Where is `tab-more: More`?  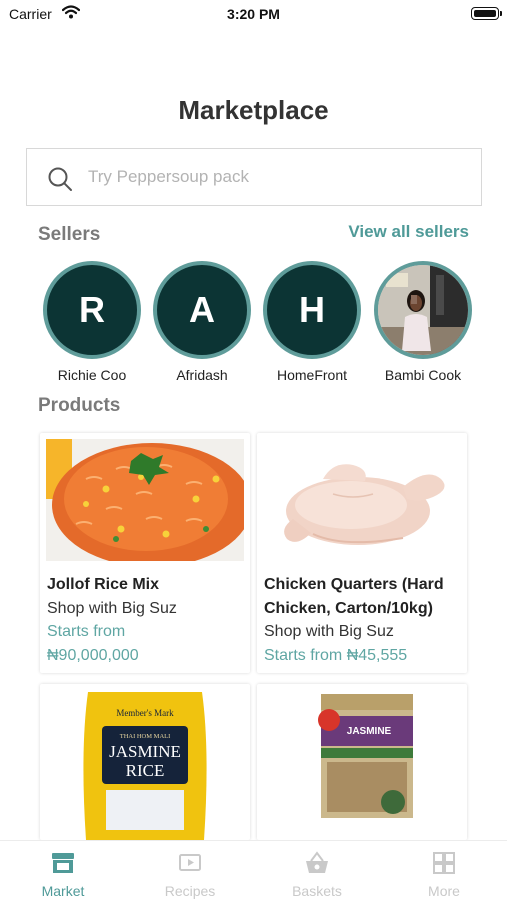
tab-more: More is located at coordinates (444, 870).